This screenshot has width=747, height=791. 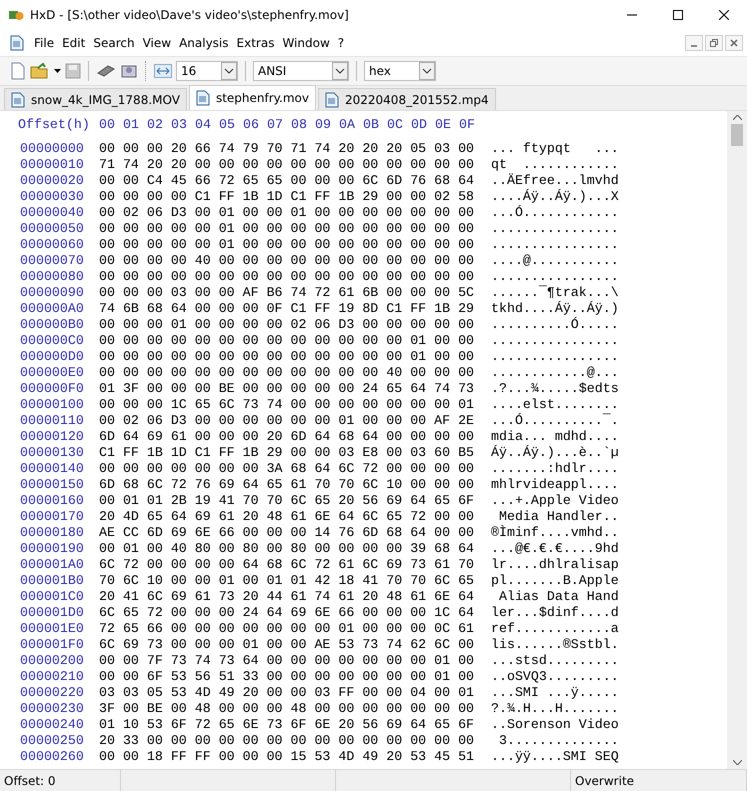 What do you see at coordinates (287, 325) in the screenshot?
I see `hex-bytes: 00 00 00 01 00 00 00 00 02 06 D3 00 00 00 00 00` at bounding box center [287, 325].